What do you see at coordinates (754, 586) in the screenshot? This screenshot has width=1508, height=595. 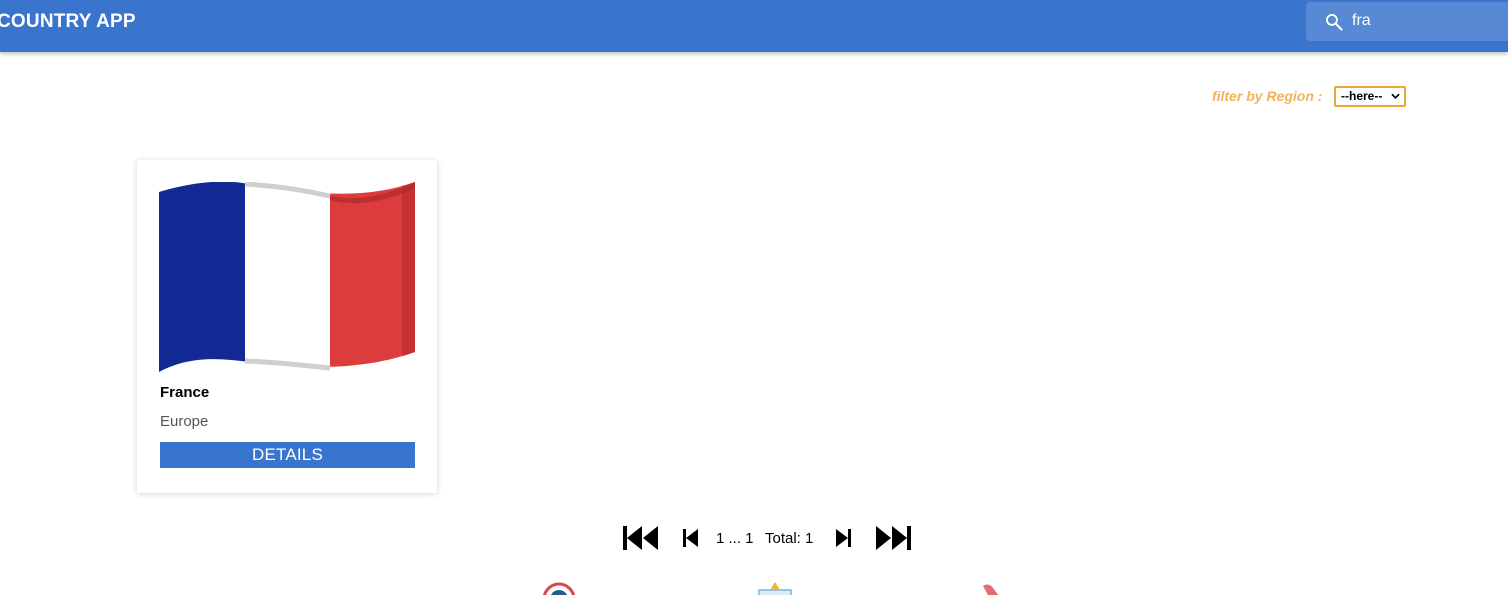 I see `footer-icons` at bounding box center [754, 586].